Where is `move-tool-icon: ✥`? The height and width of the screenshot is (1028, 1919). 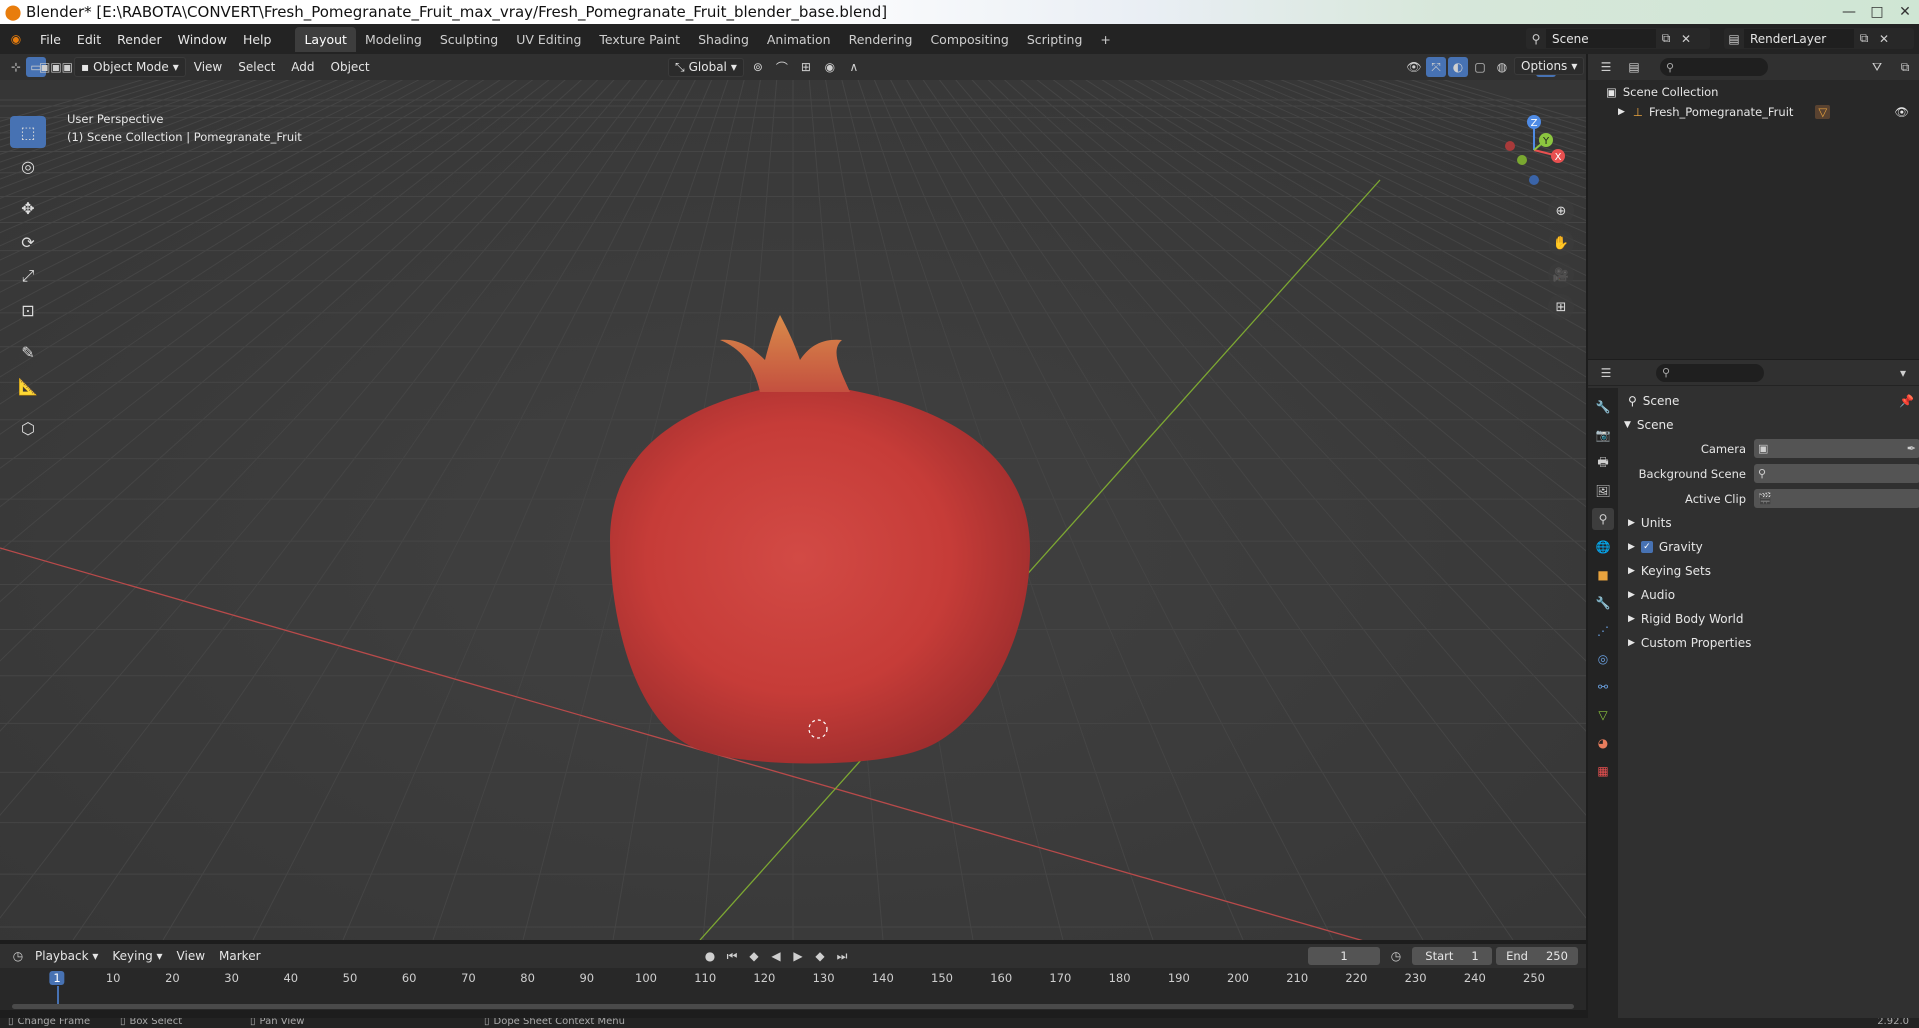
move-tool-icon: ✥ is located at coordinates (28, 208).